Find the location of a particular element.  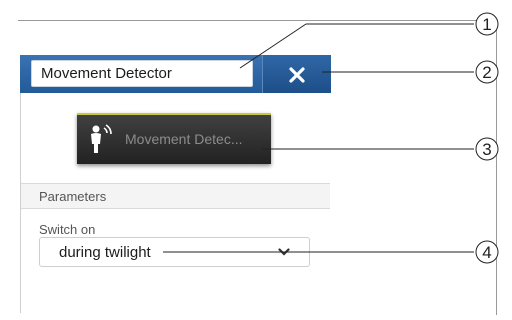

callout-marker-3: 3 is located at coordinates (487, 149).